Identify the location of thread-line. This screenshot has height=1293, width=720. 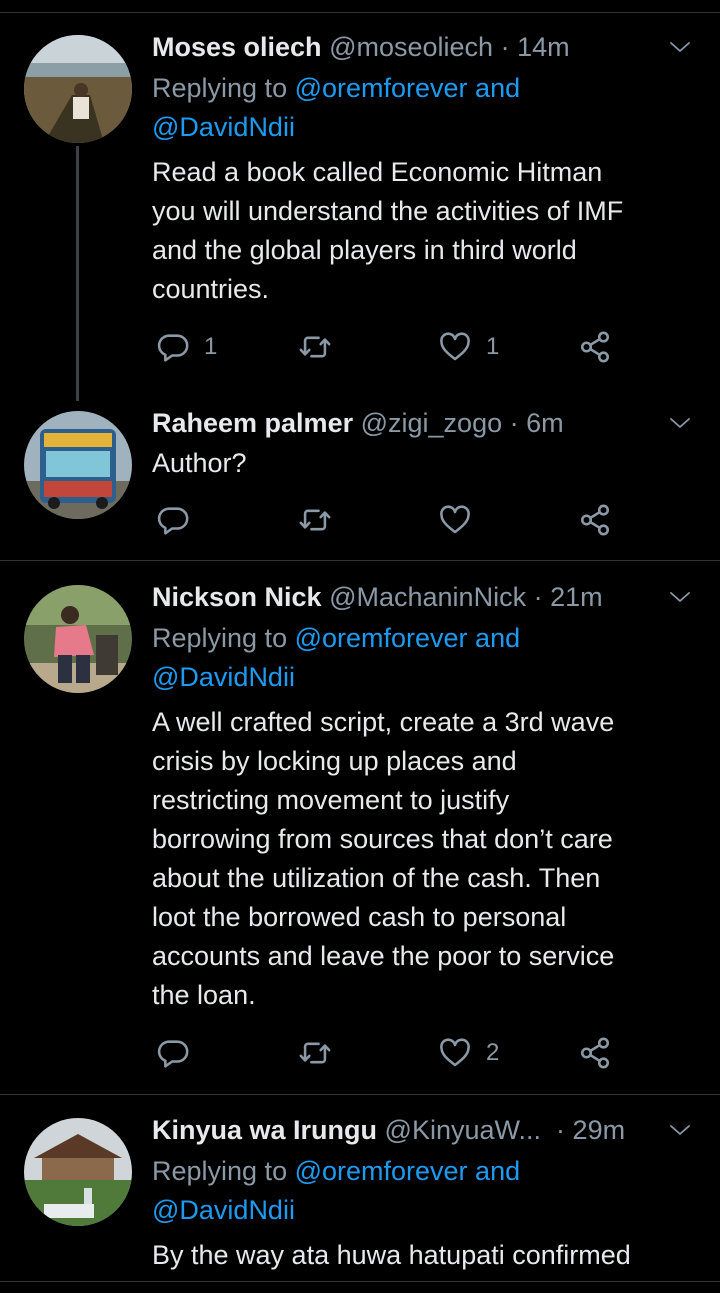
(77, 273).